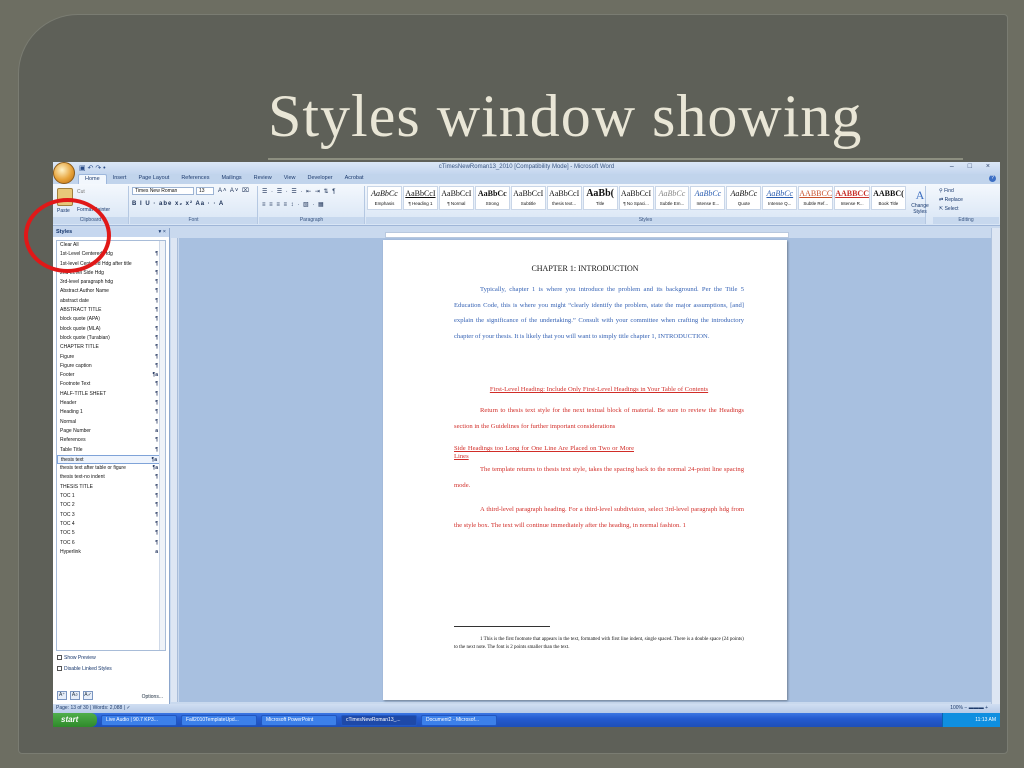 This screenshot has width=1024, height=768. What do you see at coordinates (111, 533) in the screenshot?
I see `style-toc-5: TOC 5 ¶` at bounding box center [111, 533].